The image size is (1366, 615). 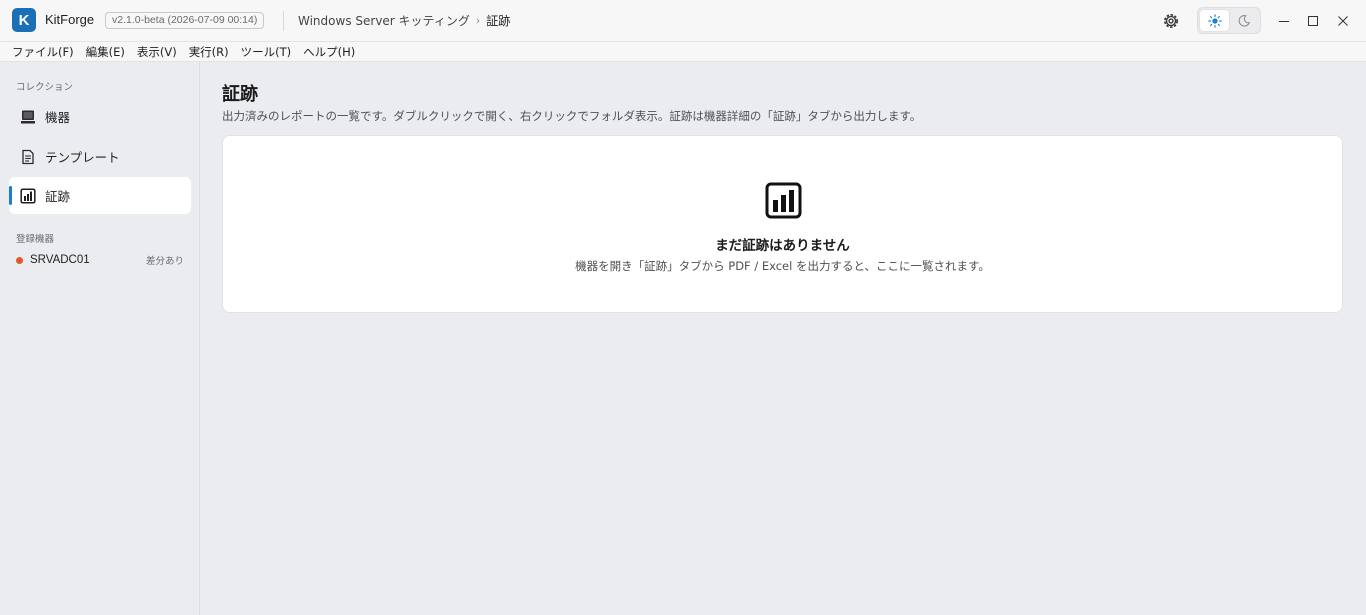 What do you see at coordinates (45, 87) in the screenshot?
I see `collection-heading: コレクション` at bounding box center [45, 87].